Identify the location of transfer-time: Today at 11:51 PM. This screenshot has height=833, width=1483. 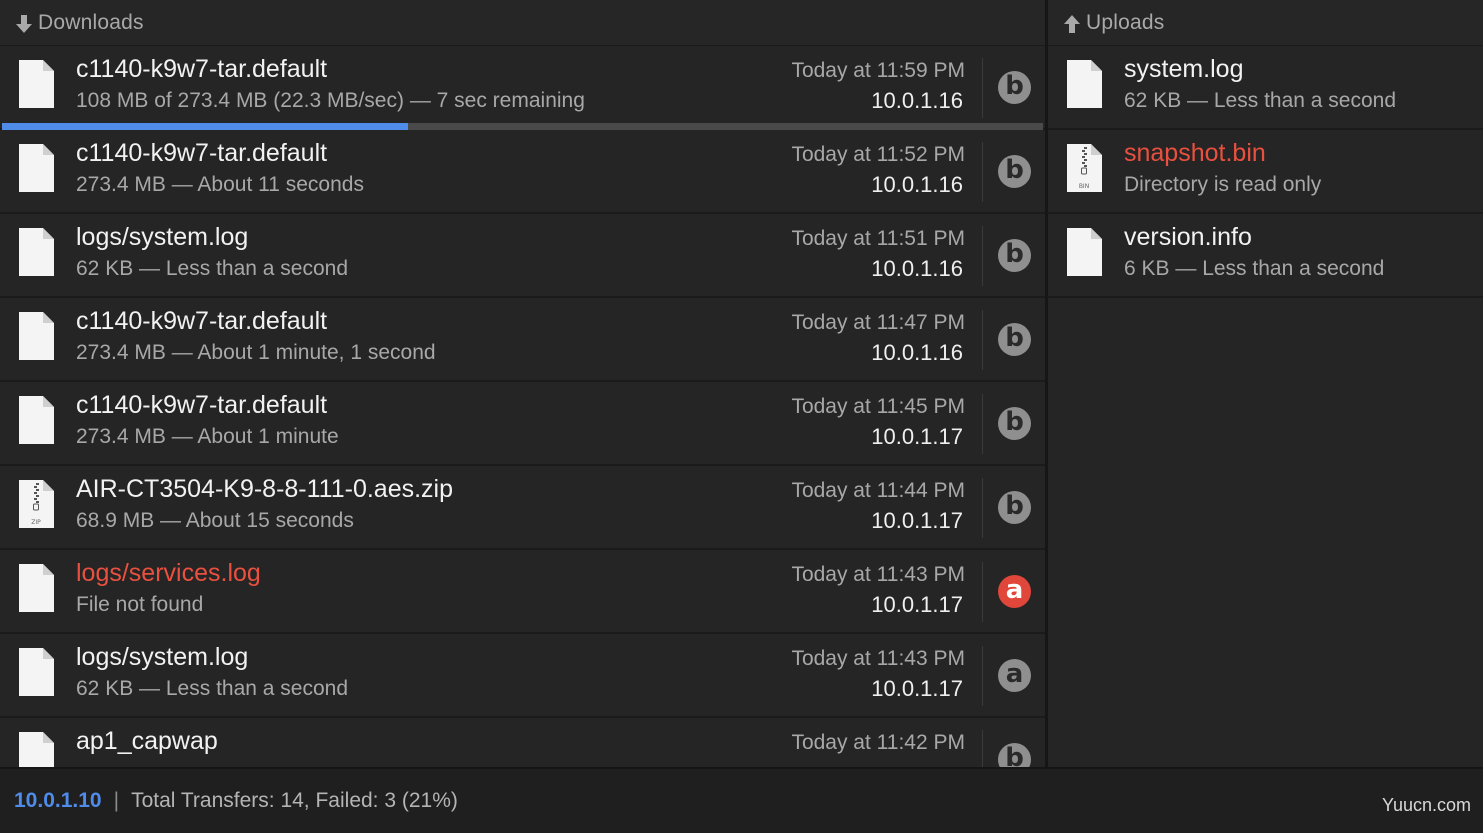
(878, 238).